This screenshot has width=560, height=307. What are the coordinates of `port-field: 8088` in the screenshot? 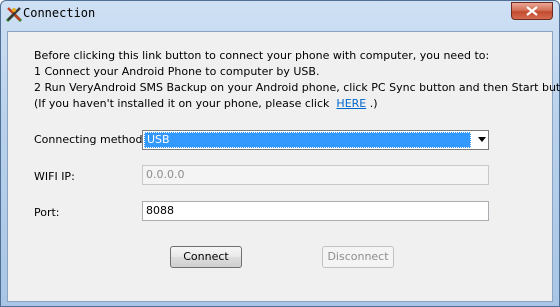 It's located at (315, 211).